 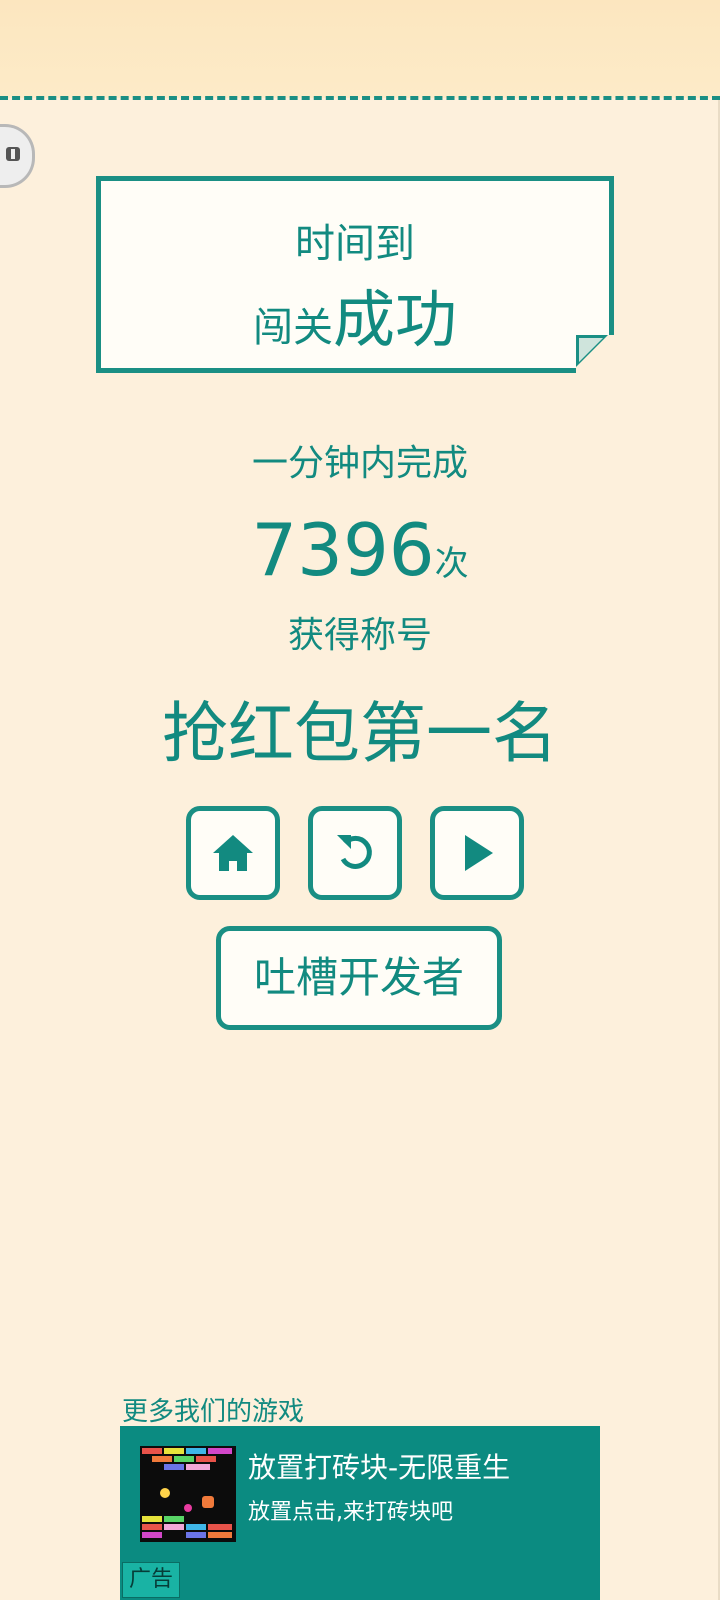 I want to click on next-button, so click(x=477, y=853).